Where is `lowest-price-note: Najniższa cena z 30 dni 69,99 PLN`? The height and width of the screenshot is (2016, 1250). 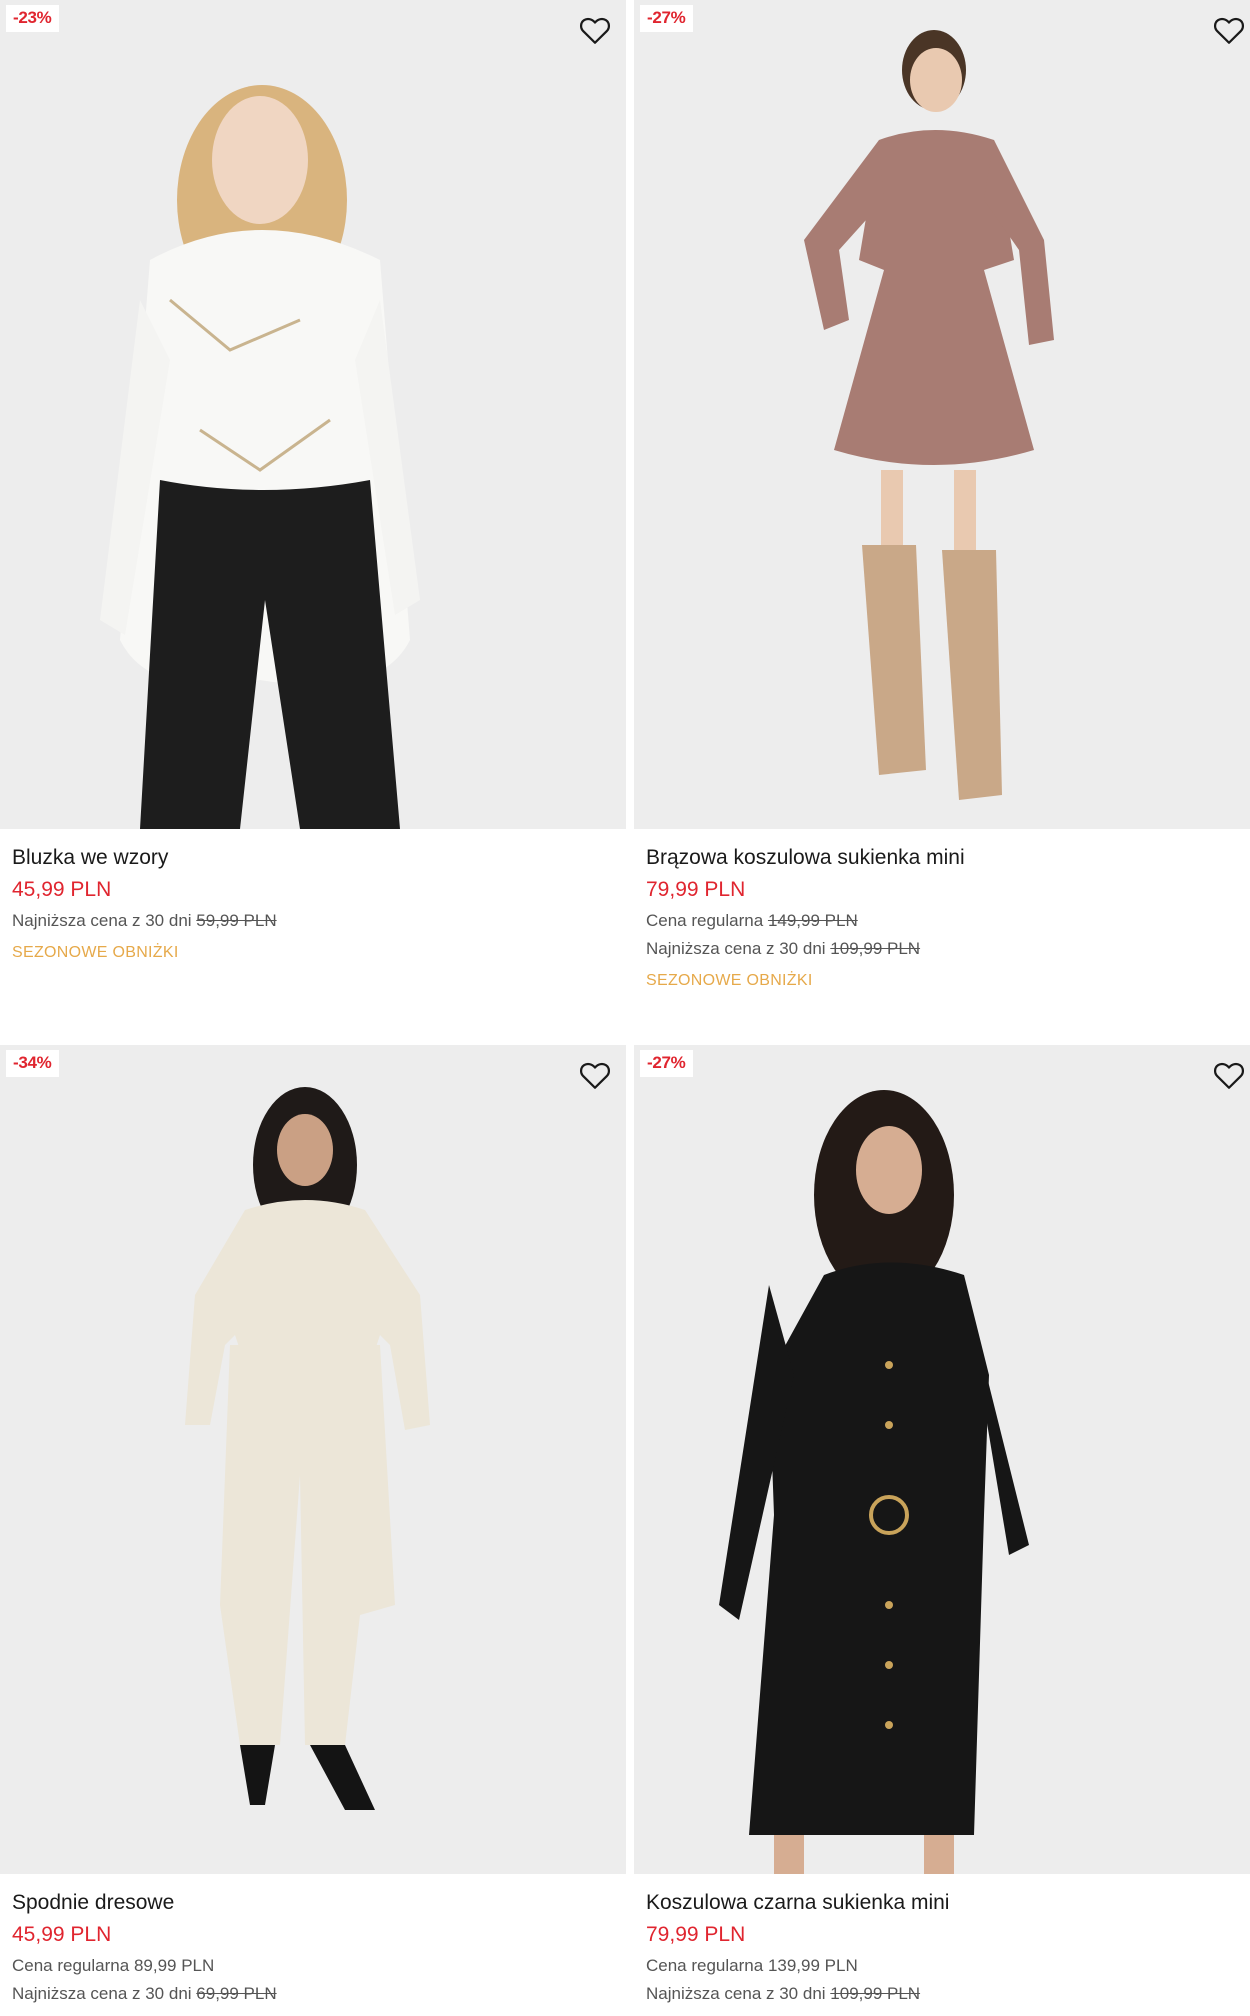
lowest-price-note: Najniższa cena z 30 dni 69,99 PLN is located at coordinates (319, 1994).